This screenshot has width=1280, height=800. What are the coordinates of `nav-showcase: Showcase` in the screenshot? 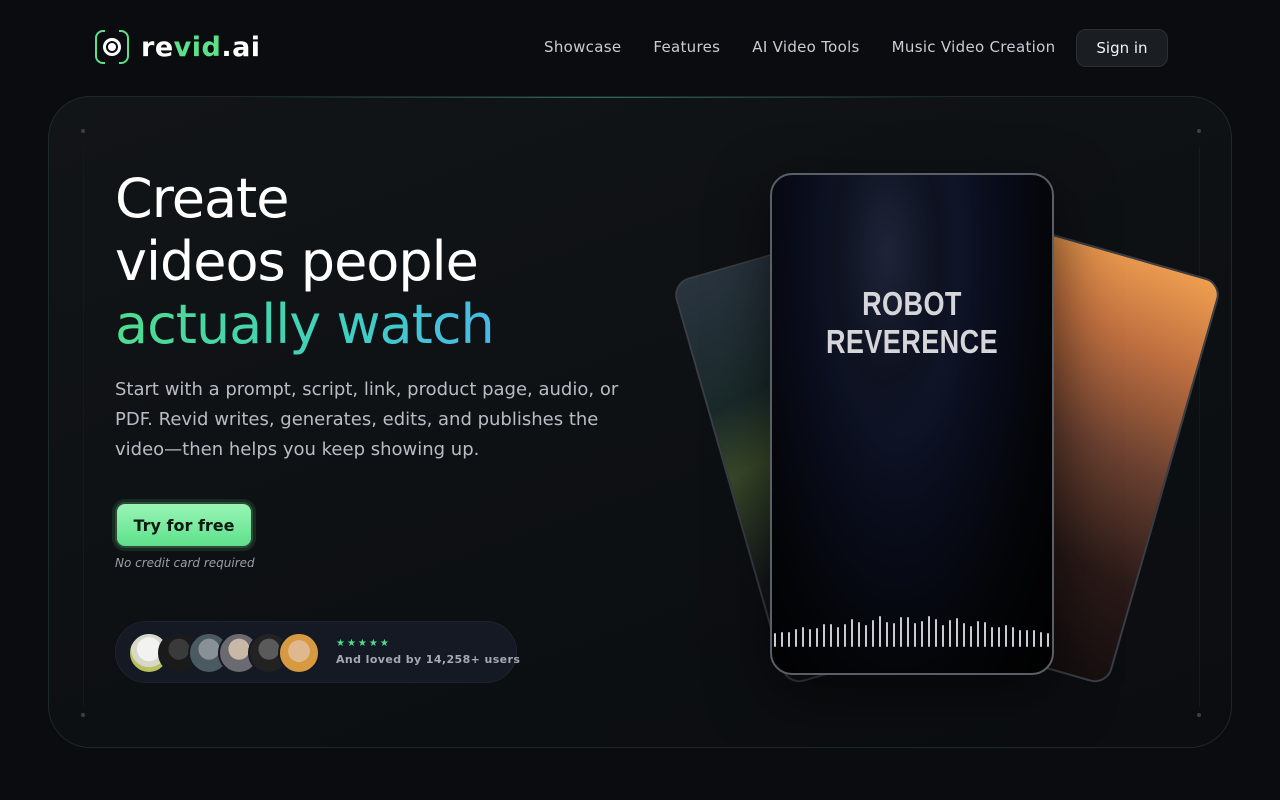 It's located at (582, 47).